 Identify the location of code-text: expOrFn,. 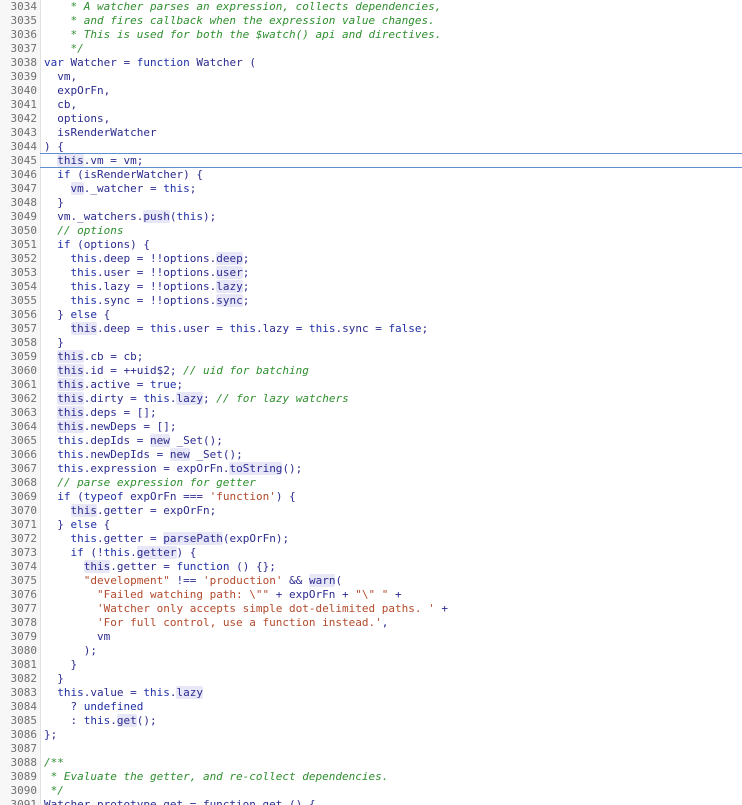
(77, 91).